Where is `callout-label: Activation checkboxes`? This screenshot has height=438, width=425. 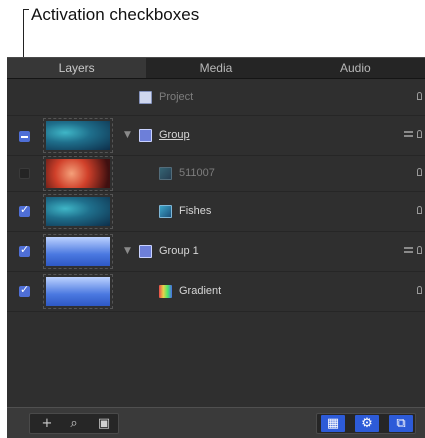 callout-label: Activation checkboxes is located at coordinates (115, 14).